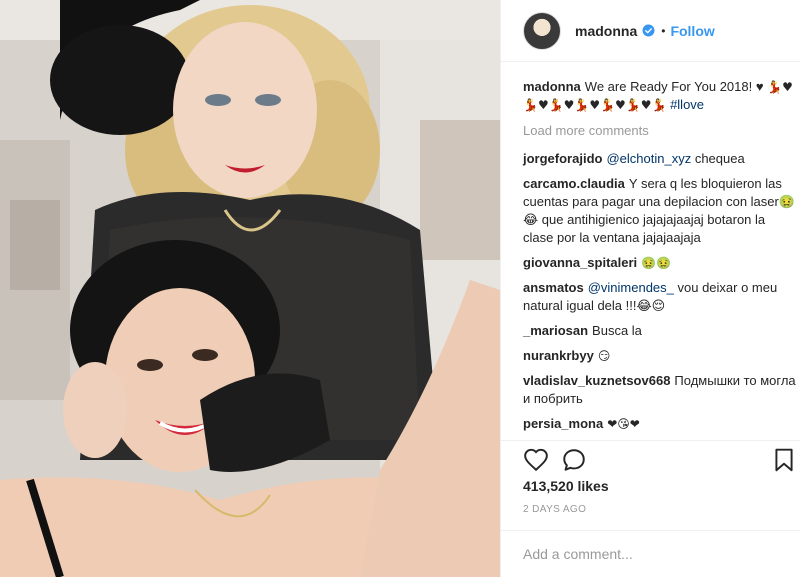  What do you see at coordinates (580, 262) in the screenshot?
I see `comment-username: giovanna_spitaleri` at bounding box center [580, 262].